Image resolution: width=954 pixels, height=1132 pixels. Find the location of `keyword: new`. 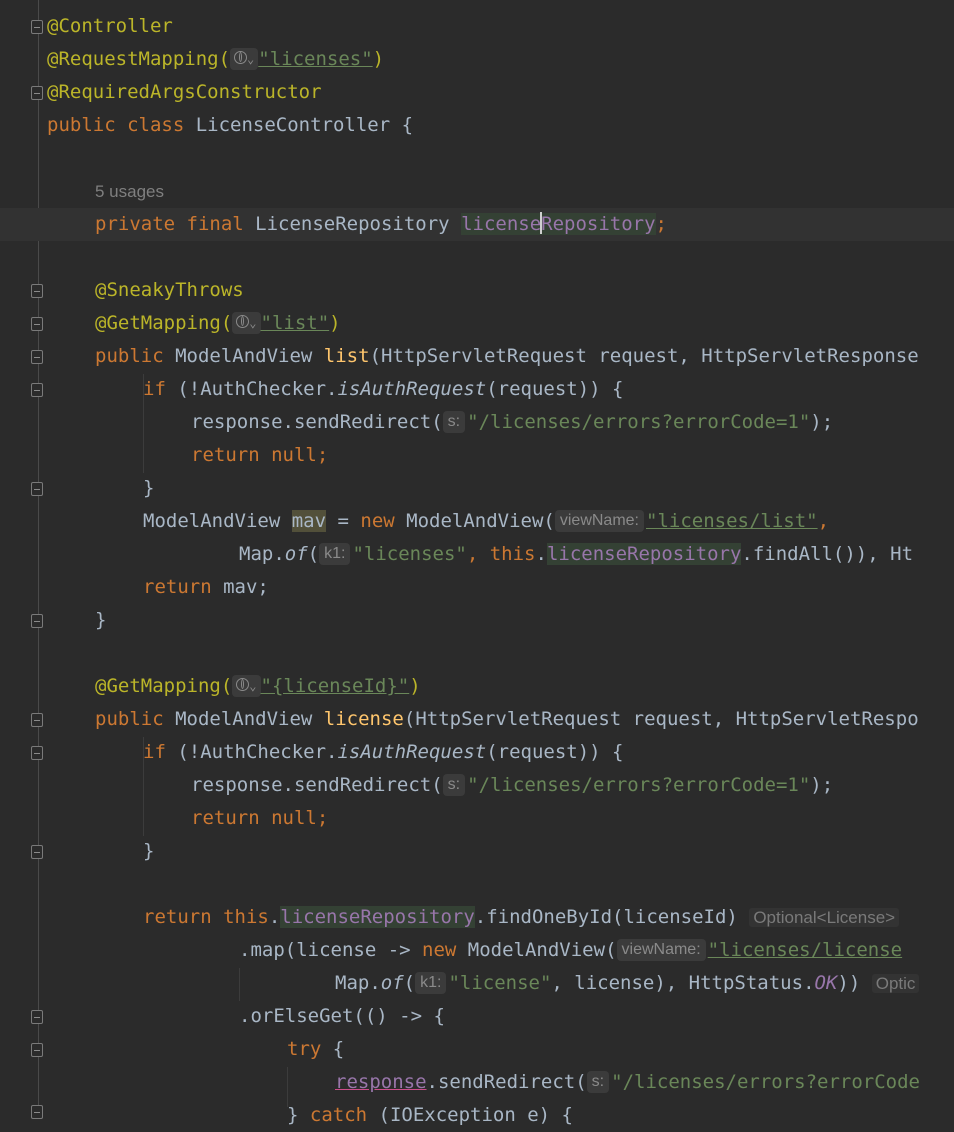

keyword: new is located at coordinates (383, 521).